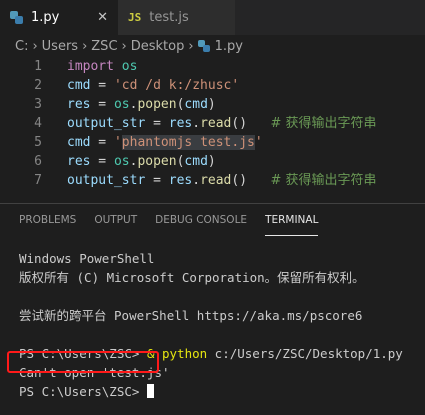 Image resolution: width=425 pixels, height=415 pixels. Describe the element at coordinates (201, 220) in the screenshot. I see `tab-debug-console: DEBUG CONSOLE` at that location.